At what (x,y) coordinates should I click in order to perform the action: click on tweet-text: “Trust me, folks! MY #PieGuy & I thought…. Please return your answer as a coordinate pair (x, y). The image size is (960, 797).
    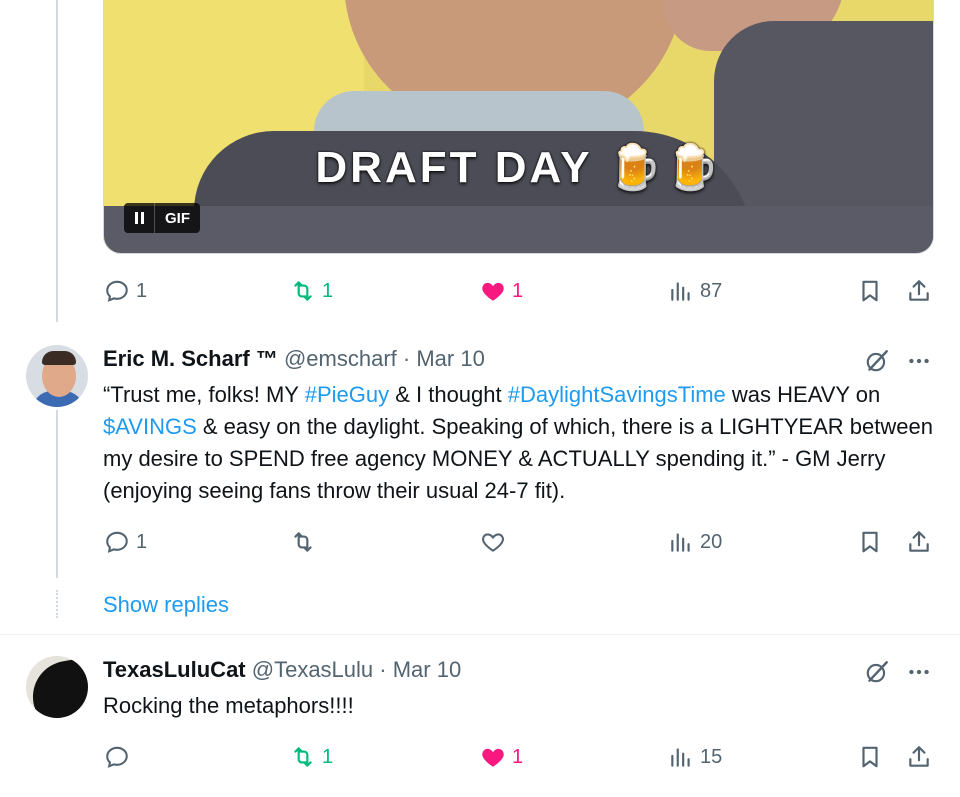
    Looking at the image, I should click on (523, 443).